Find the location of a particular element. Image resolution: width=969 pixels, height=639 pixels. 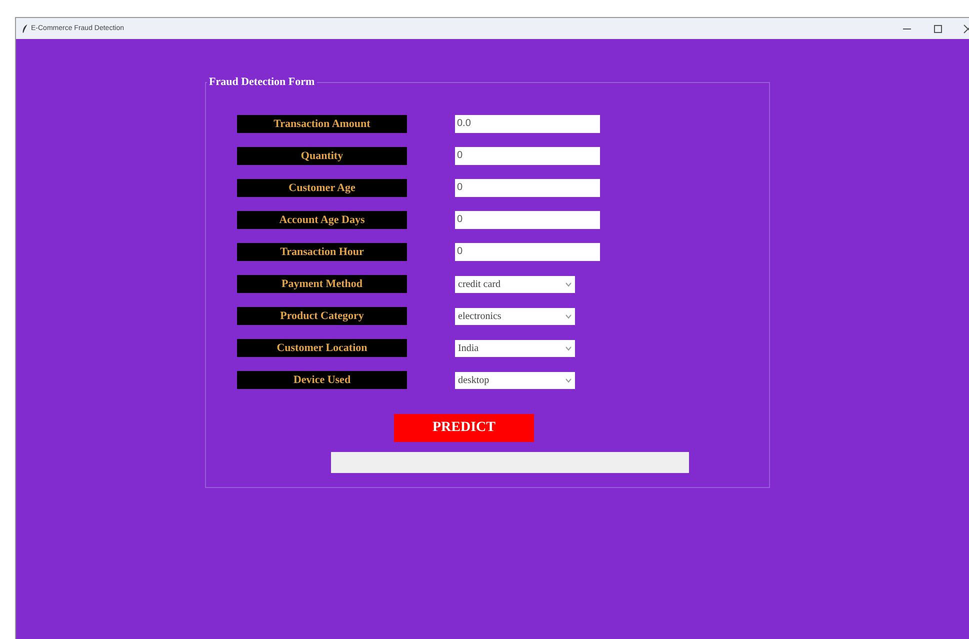

field-label: Device Used is located at coordinates (322, 380).